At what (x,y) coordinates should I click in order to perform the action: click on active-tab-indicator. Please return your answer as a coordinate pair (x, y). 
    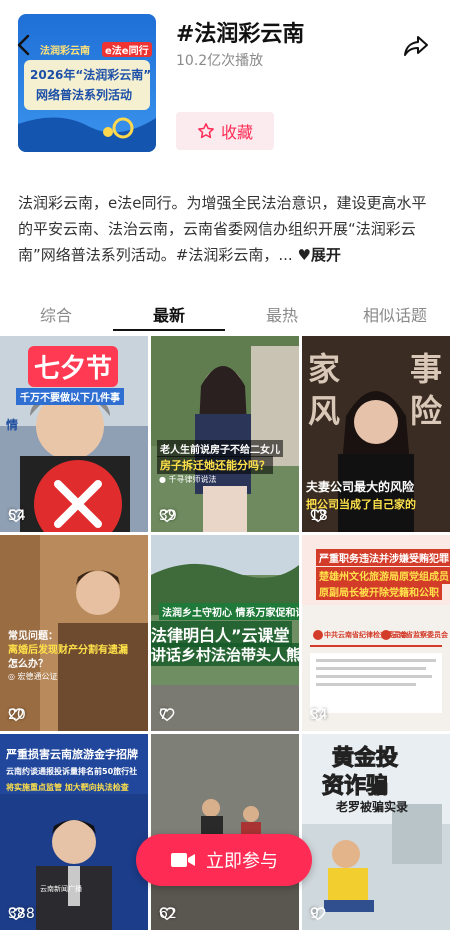
    Looking at the image, I should click on (169, 330).